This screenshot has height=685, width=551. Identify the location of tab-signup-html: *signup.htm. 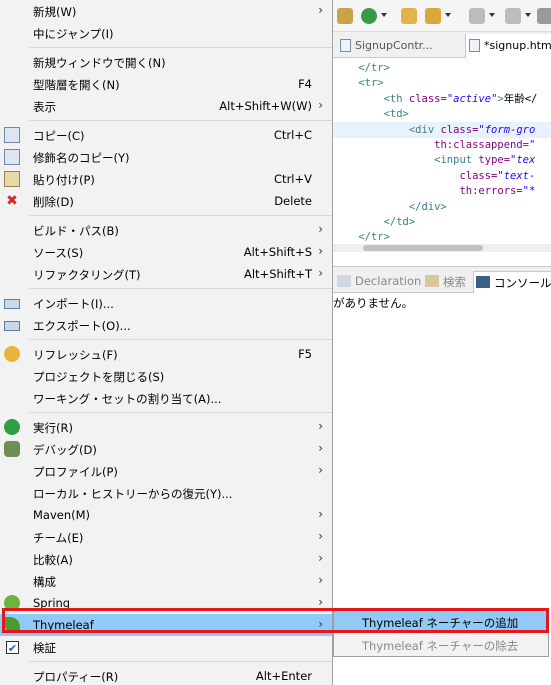
(508, 46).